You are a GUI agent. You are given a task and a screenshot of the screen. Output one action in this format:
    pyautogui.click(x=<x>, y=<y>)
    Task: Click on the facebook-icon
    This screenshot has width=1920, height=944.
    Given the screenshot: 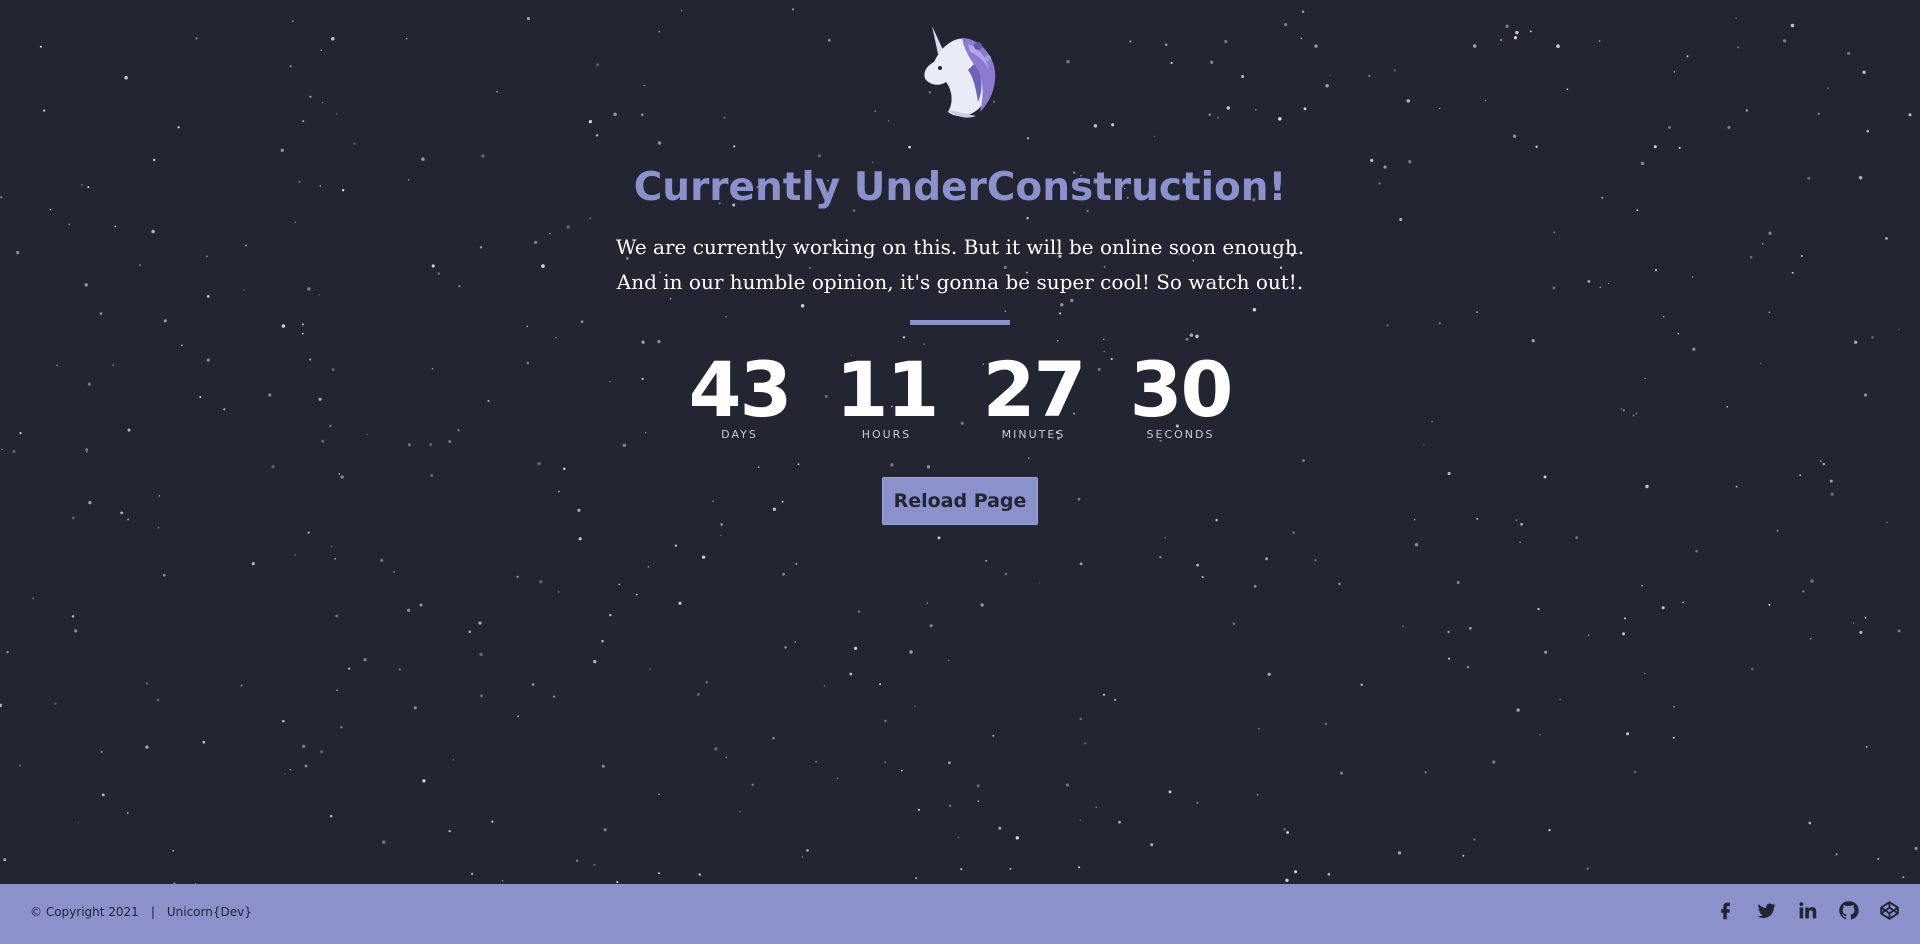 What is the action you would take?
    pyautogui.click(x=1725, y=910)
    